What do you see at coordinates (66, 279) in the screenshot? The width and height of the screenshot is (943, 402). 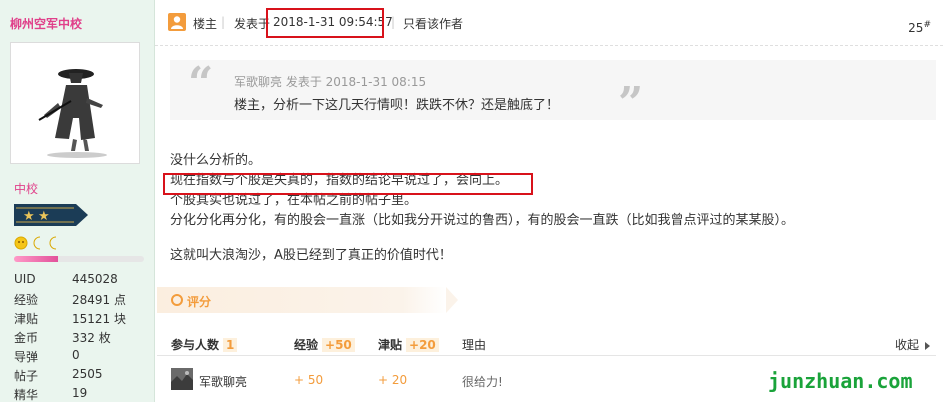 I see `stat-uid: UID 445028` at bounding box center [66, 279].